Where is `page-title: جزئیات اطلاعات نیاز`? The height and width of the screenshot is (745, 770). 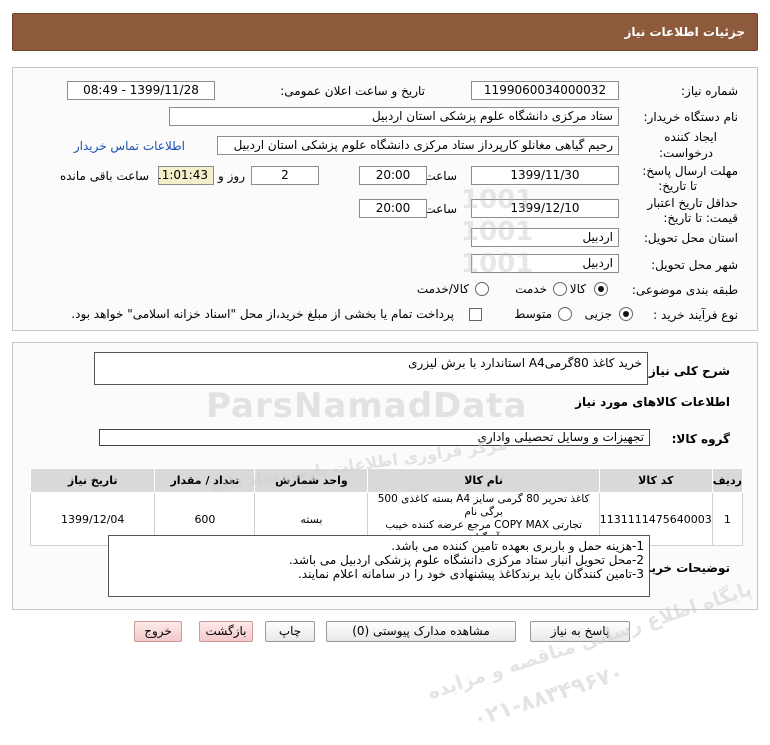 page-title: جزئیات اطلاعات نیاز is located at coordinates (684, 32).